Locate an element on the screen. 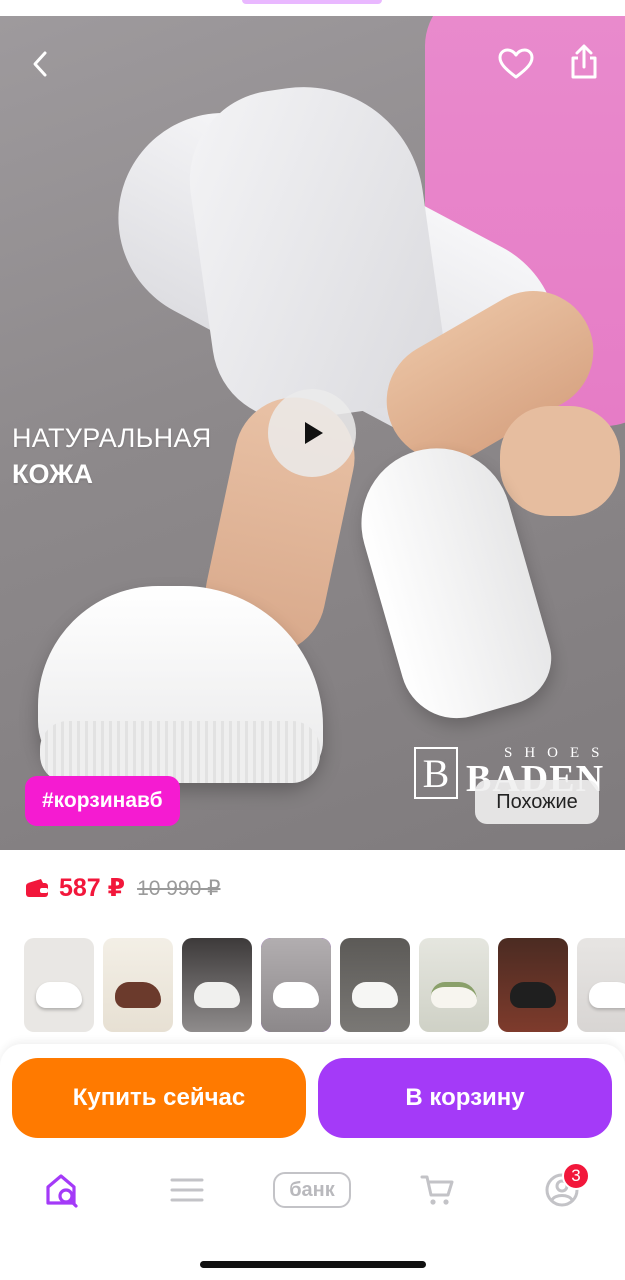  tab-cart is located at coordinates (438, 1190).